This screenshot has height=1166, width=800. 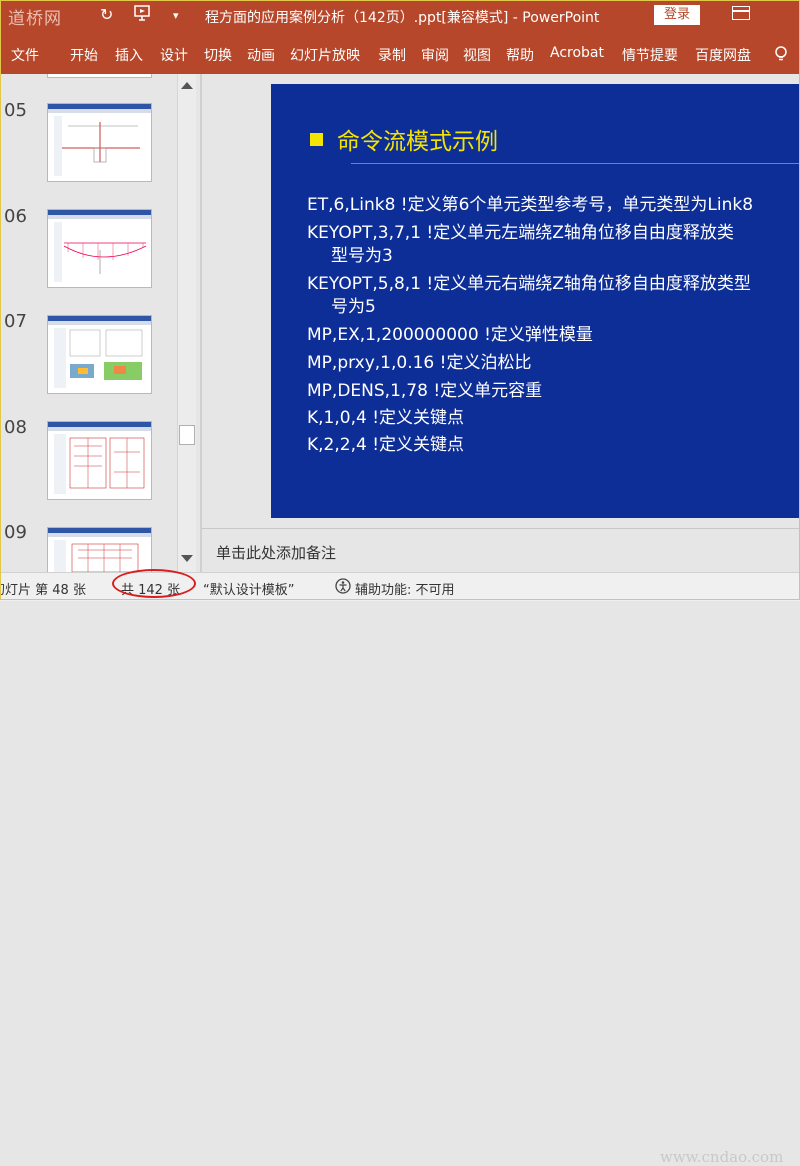 What do you see at coordinates (575, 163) in the screenshot?
I see `title-underline` at bounding box center [575, 163].